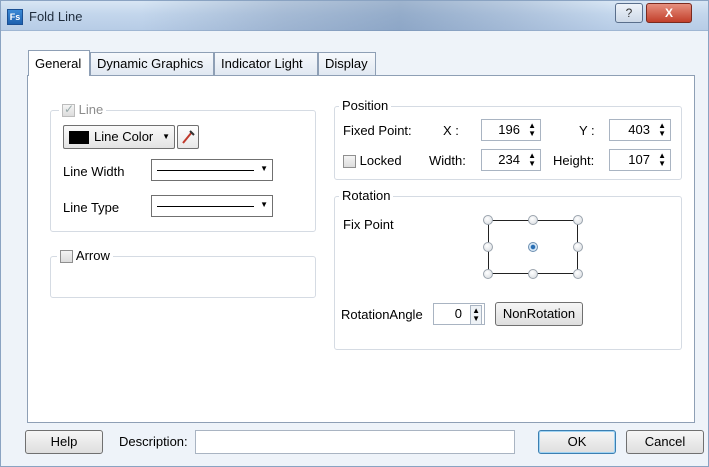 The height and width of the screenshot is (467, 709). What do you see at coordinates (91, 207) in the screenshot?
I see `line-type-label: Line Type` at bounding box center [91, 207].